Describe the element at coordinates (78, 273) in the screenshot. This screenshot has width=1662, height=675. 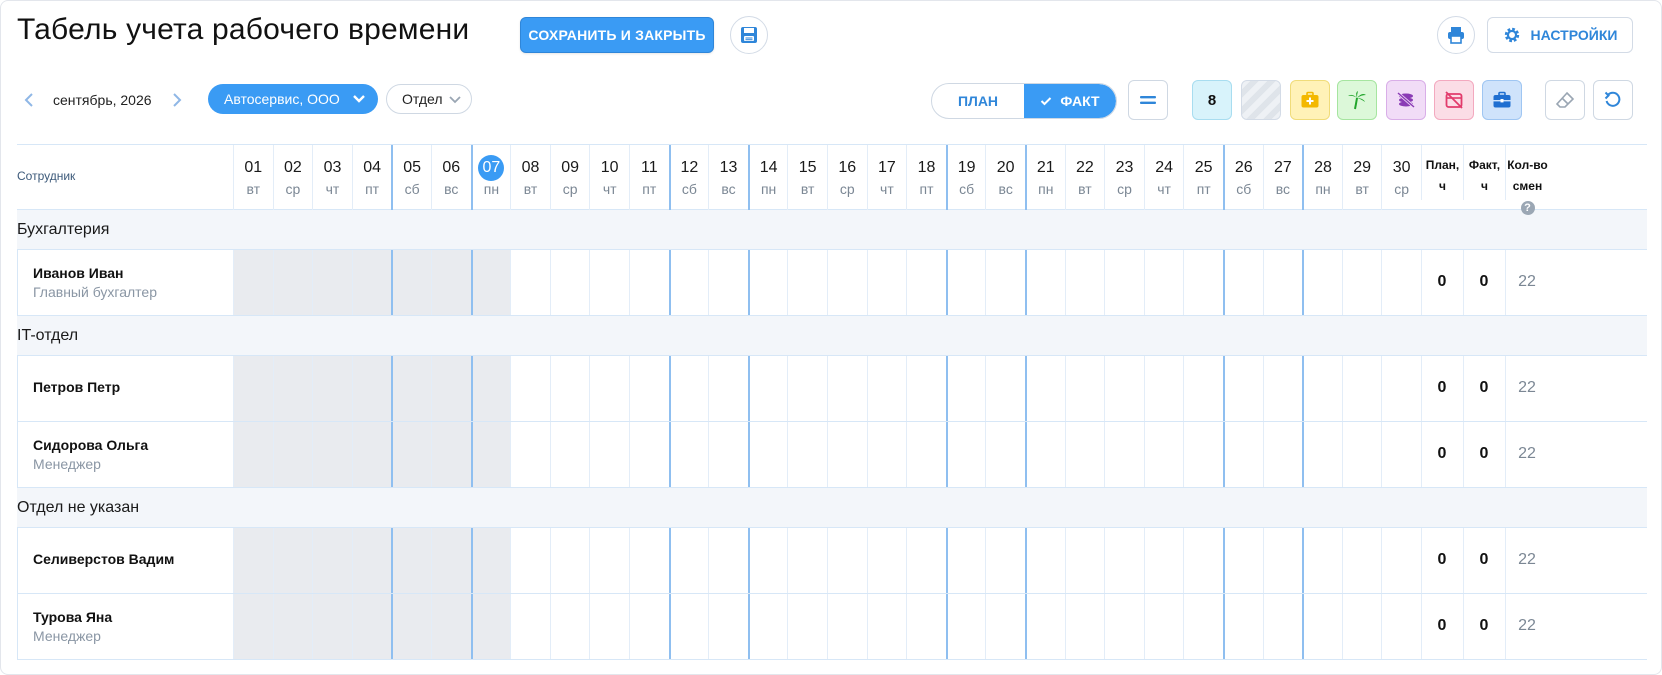
I see `employee-name: Иванов Иван` at that location.